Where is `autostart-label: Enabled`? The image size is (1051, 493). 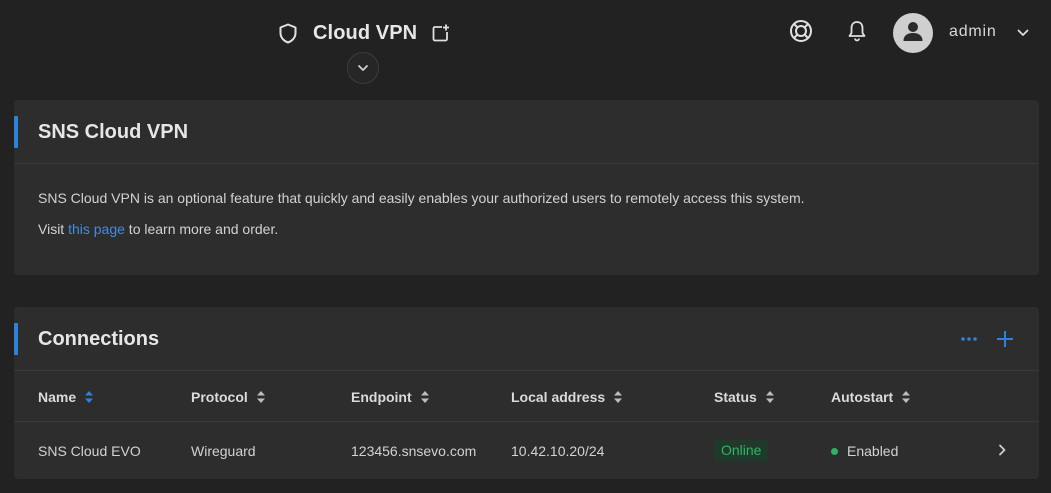 autostart-label: Enabled is located at coordinates (873, 451).